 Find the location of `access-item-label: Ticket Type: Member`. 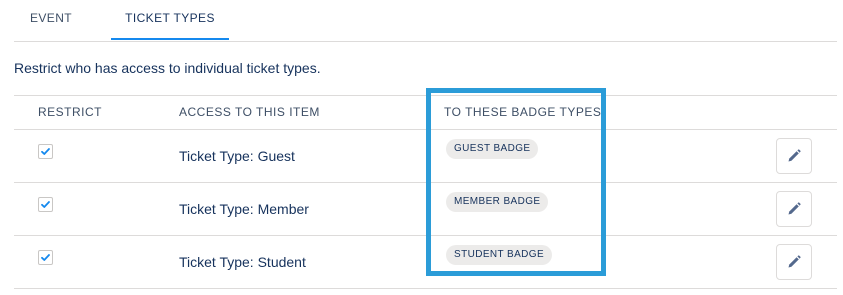

access-item-label: Ticket Type: Member is located at coordinates (244, 209).